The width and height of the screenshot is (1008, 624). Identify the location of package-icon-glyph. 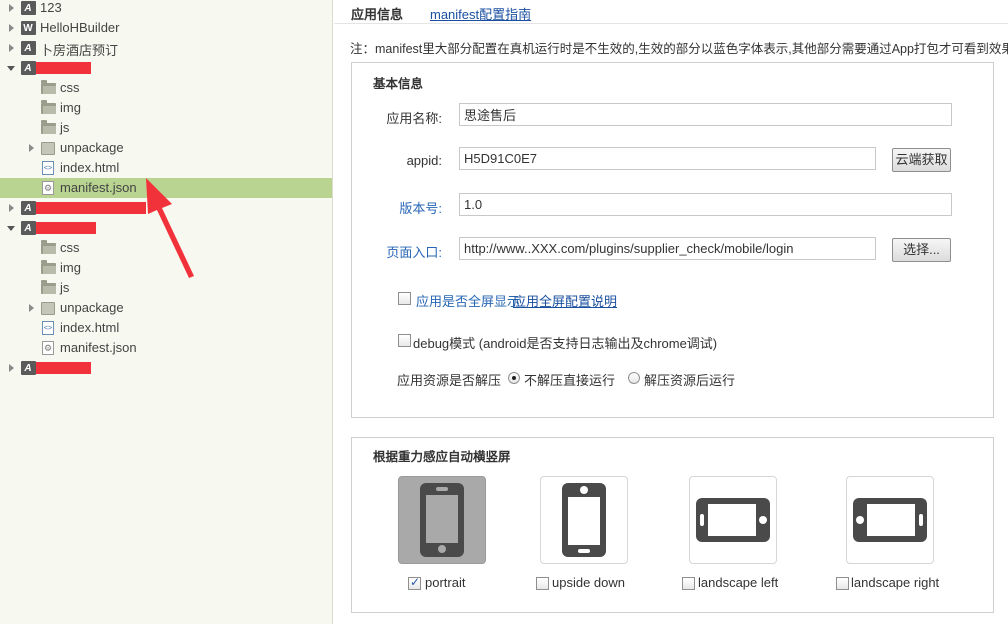
(48, 148).